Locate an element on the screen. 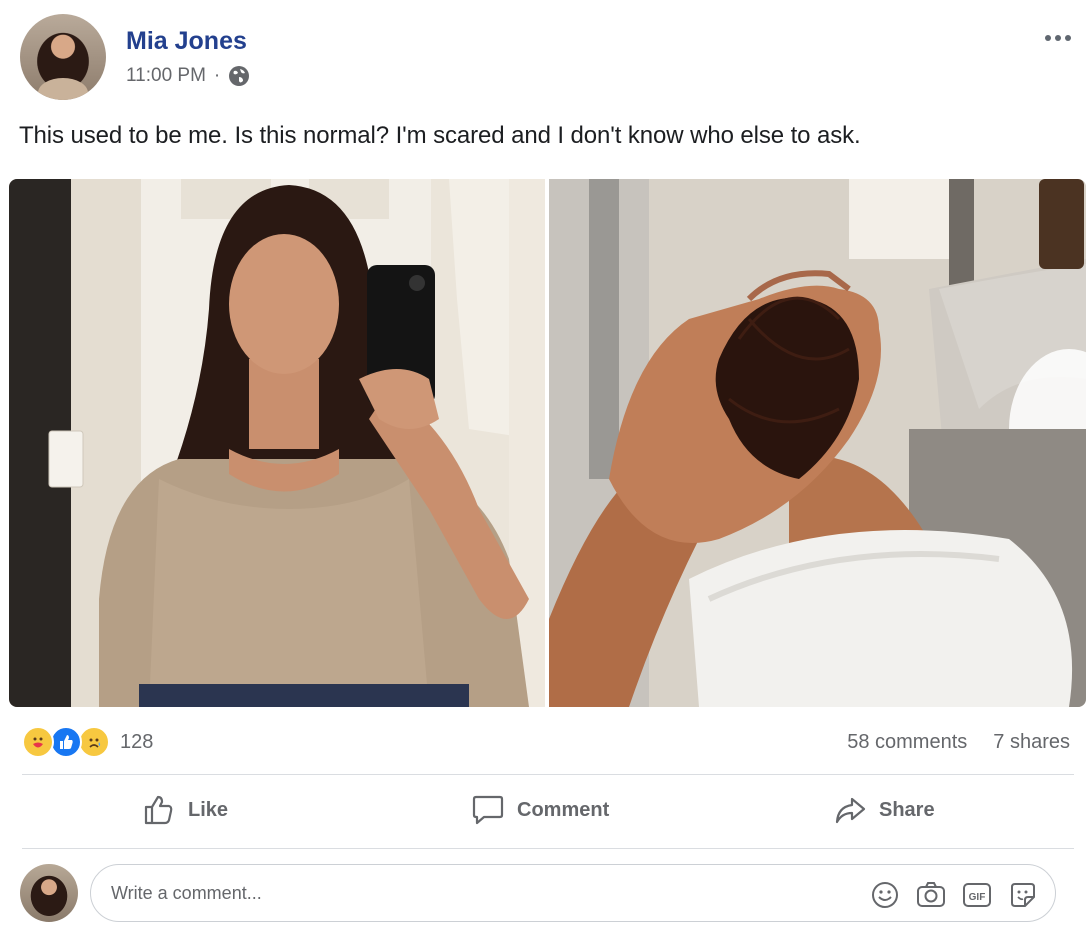 The width and height of the screenshot is (1092, 942). comments-count: 58 comments is located at coordinates (907, 742).